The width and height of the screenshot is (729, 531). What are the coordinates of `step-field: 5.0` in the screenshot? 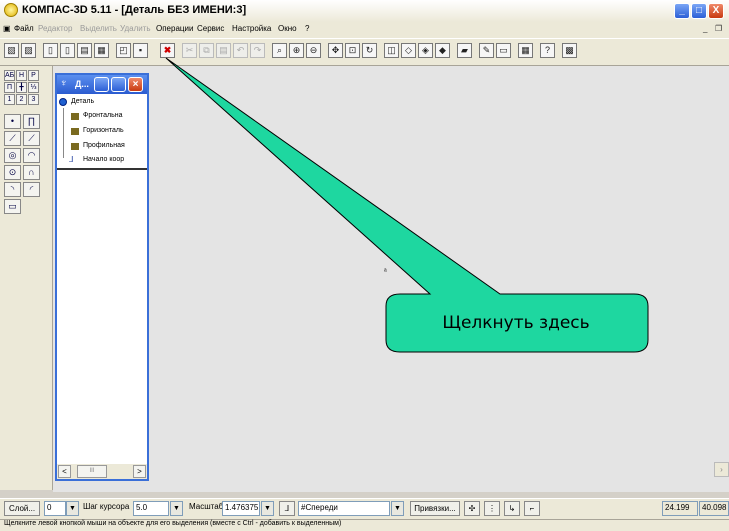 It's located at (151, 508).